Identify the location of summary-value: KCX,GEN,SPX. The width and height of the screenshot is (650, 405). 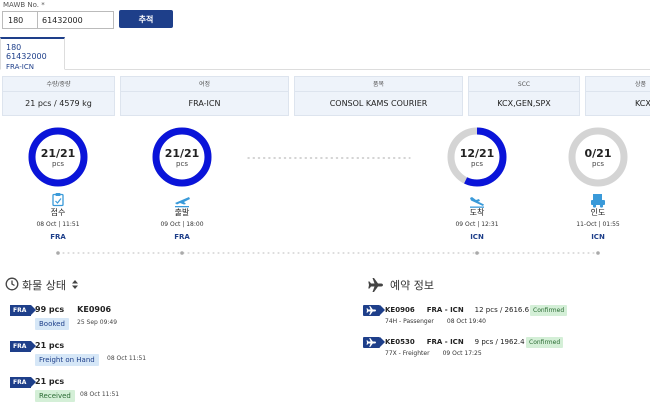
(524, 103).